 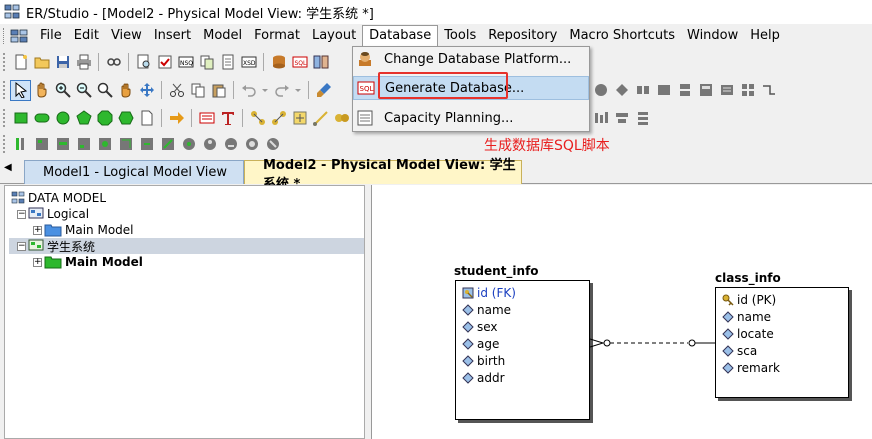 I want to click on menu-repository: Repository, so click(x=522, y=36).